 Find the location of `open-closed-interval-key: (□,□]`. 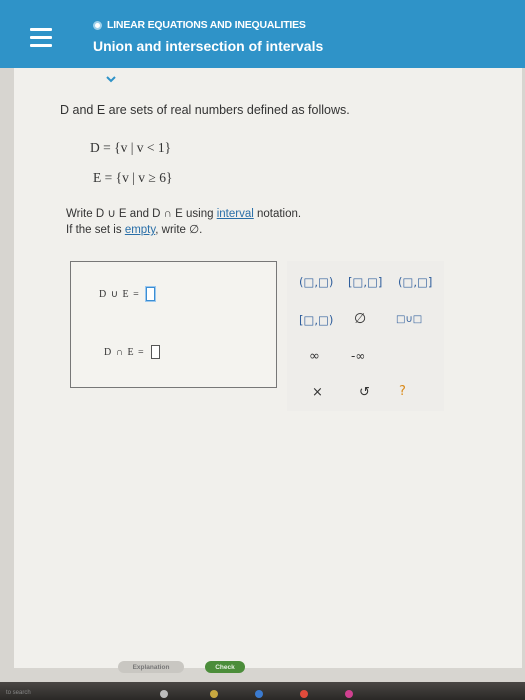

open-closed-interval-key: (□,□] is located at coordinates (415, 282).